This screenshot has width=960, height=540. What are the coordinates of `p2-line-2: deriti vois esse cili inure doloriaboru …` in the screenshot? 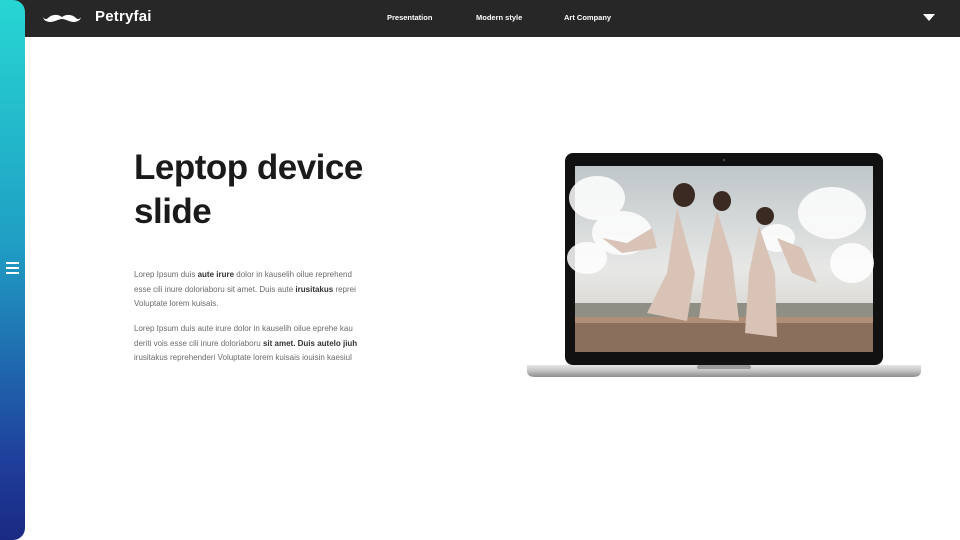 It's located at (246, 343).